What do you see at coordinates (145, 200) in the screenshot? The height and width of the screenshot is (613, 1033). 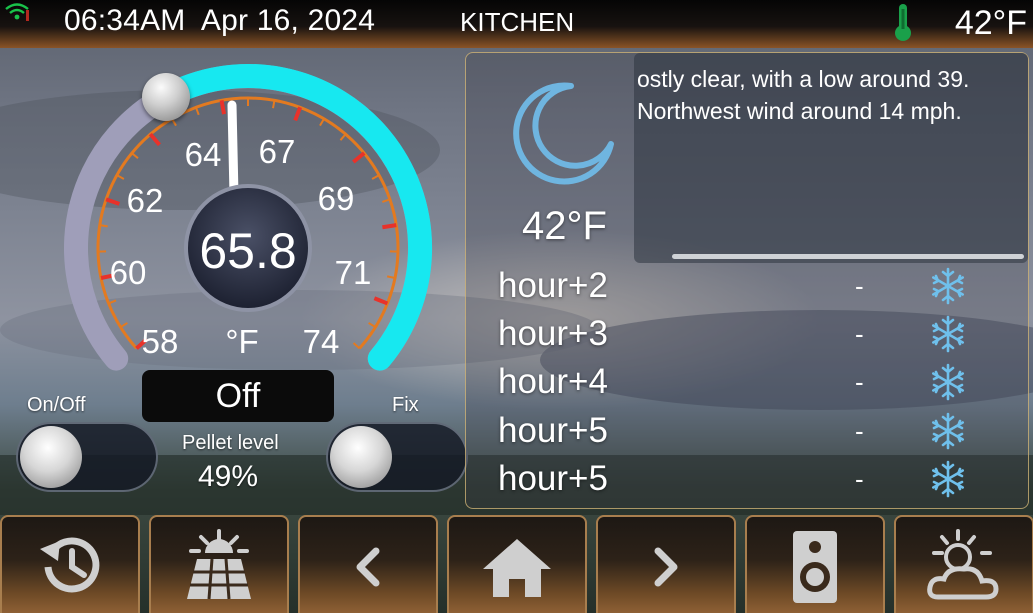 I see `scale-label-62: 62` at bounding box center [145, 200].